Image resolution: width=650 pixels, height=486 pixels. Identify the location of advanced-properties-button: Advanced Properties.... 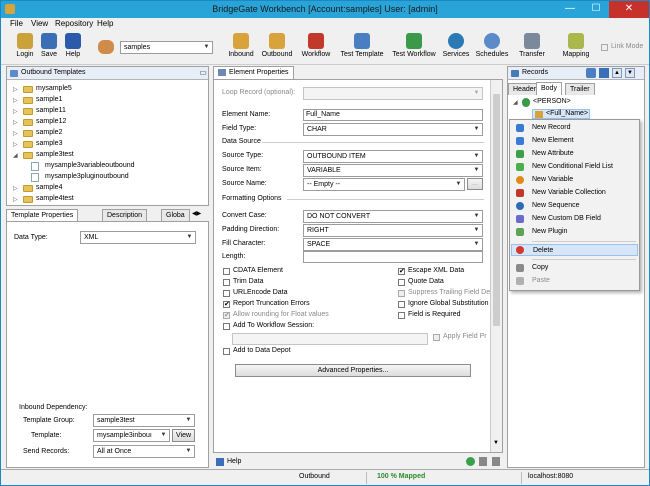
(353, 370).